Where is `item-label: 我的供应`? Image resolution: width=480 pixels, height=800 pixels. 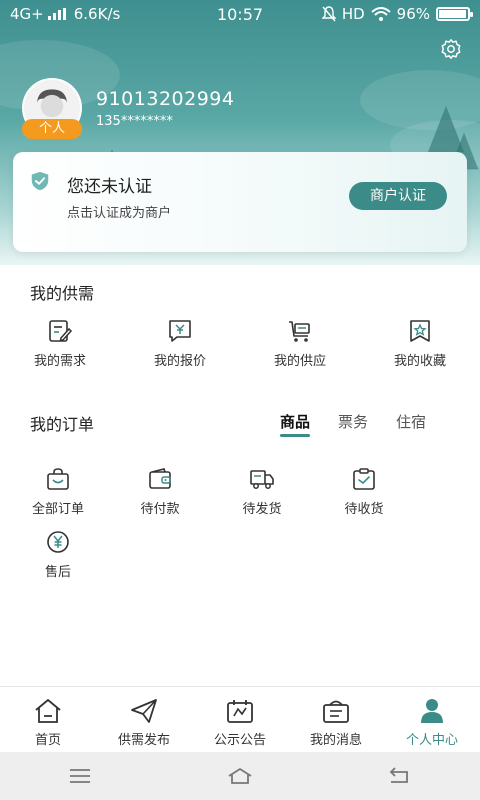 item-label: 我的供应 is located at coordinates (299, 361).